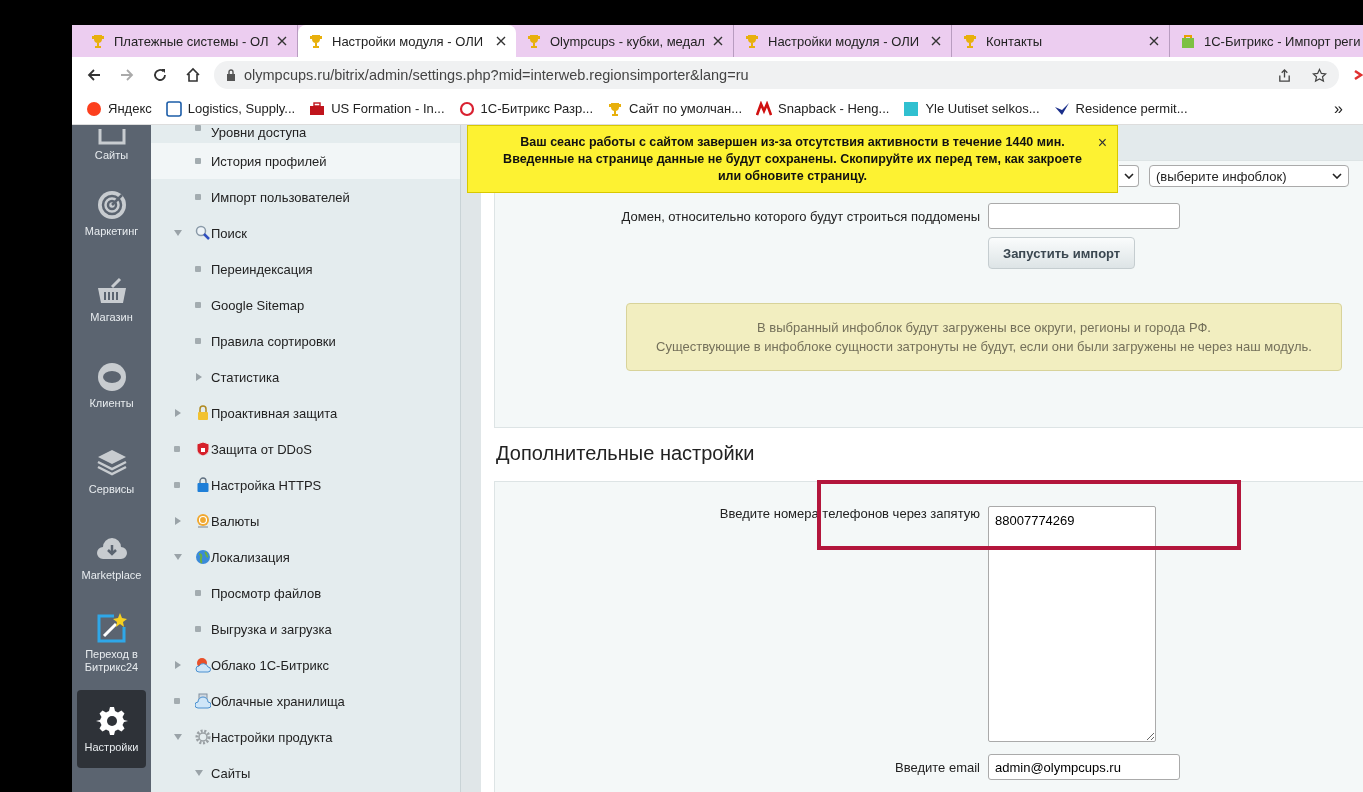 The height and width of the screenshot is (792, 1363). I want to click on briefcase-icon, so click(317, 108).